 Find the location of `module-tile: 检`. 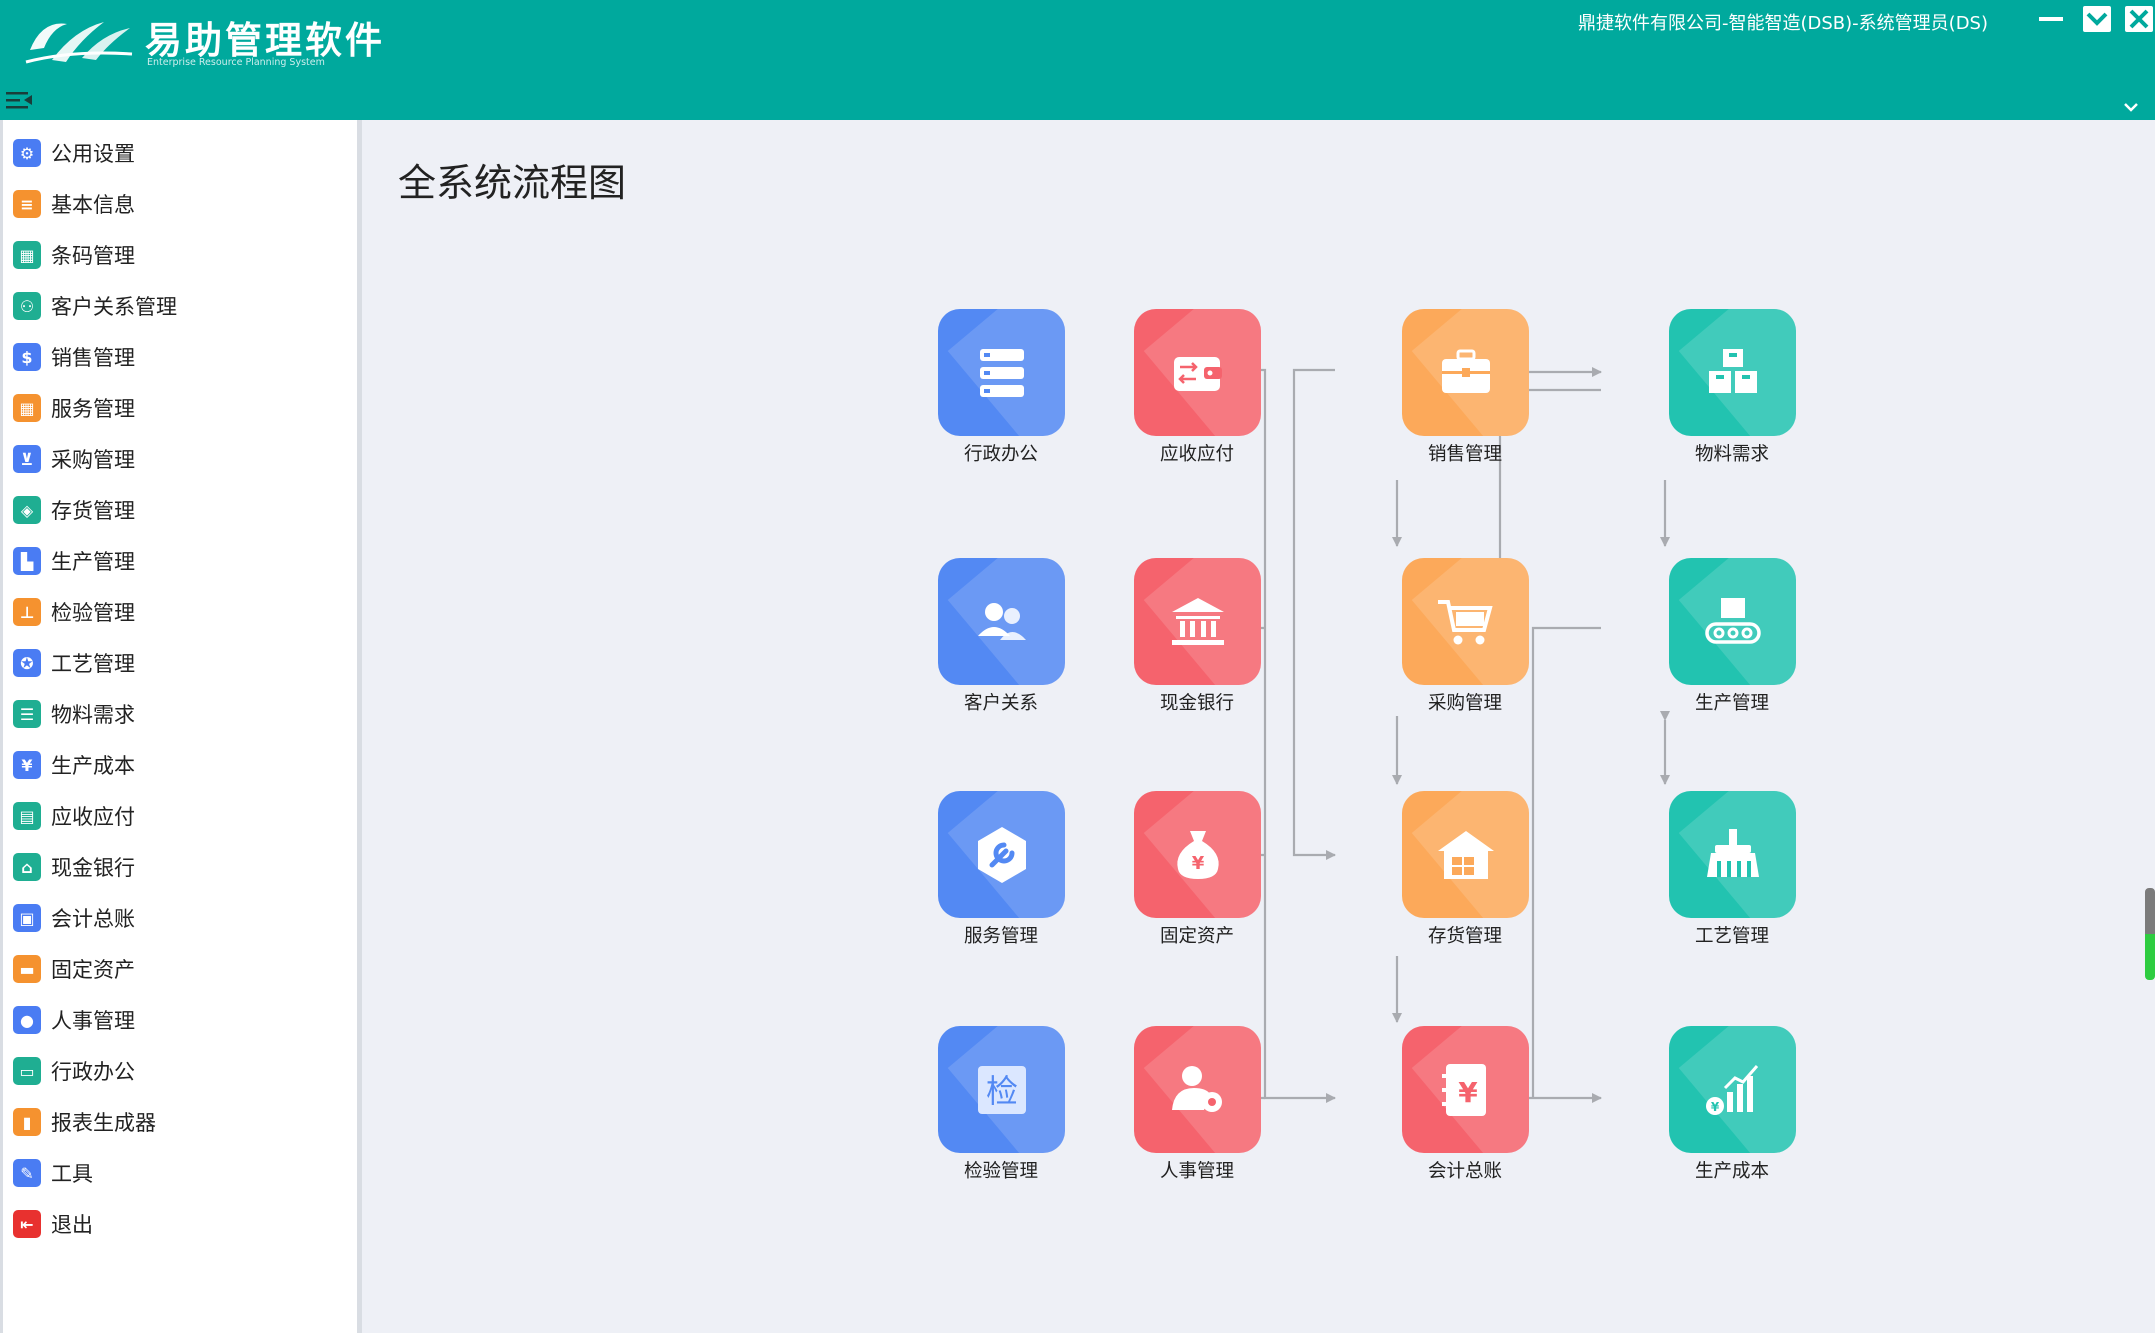

module-tile: 检 is located at coordinates (1001, 1089).